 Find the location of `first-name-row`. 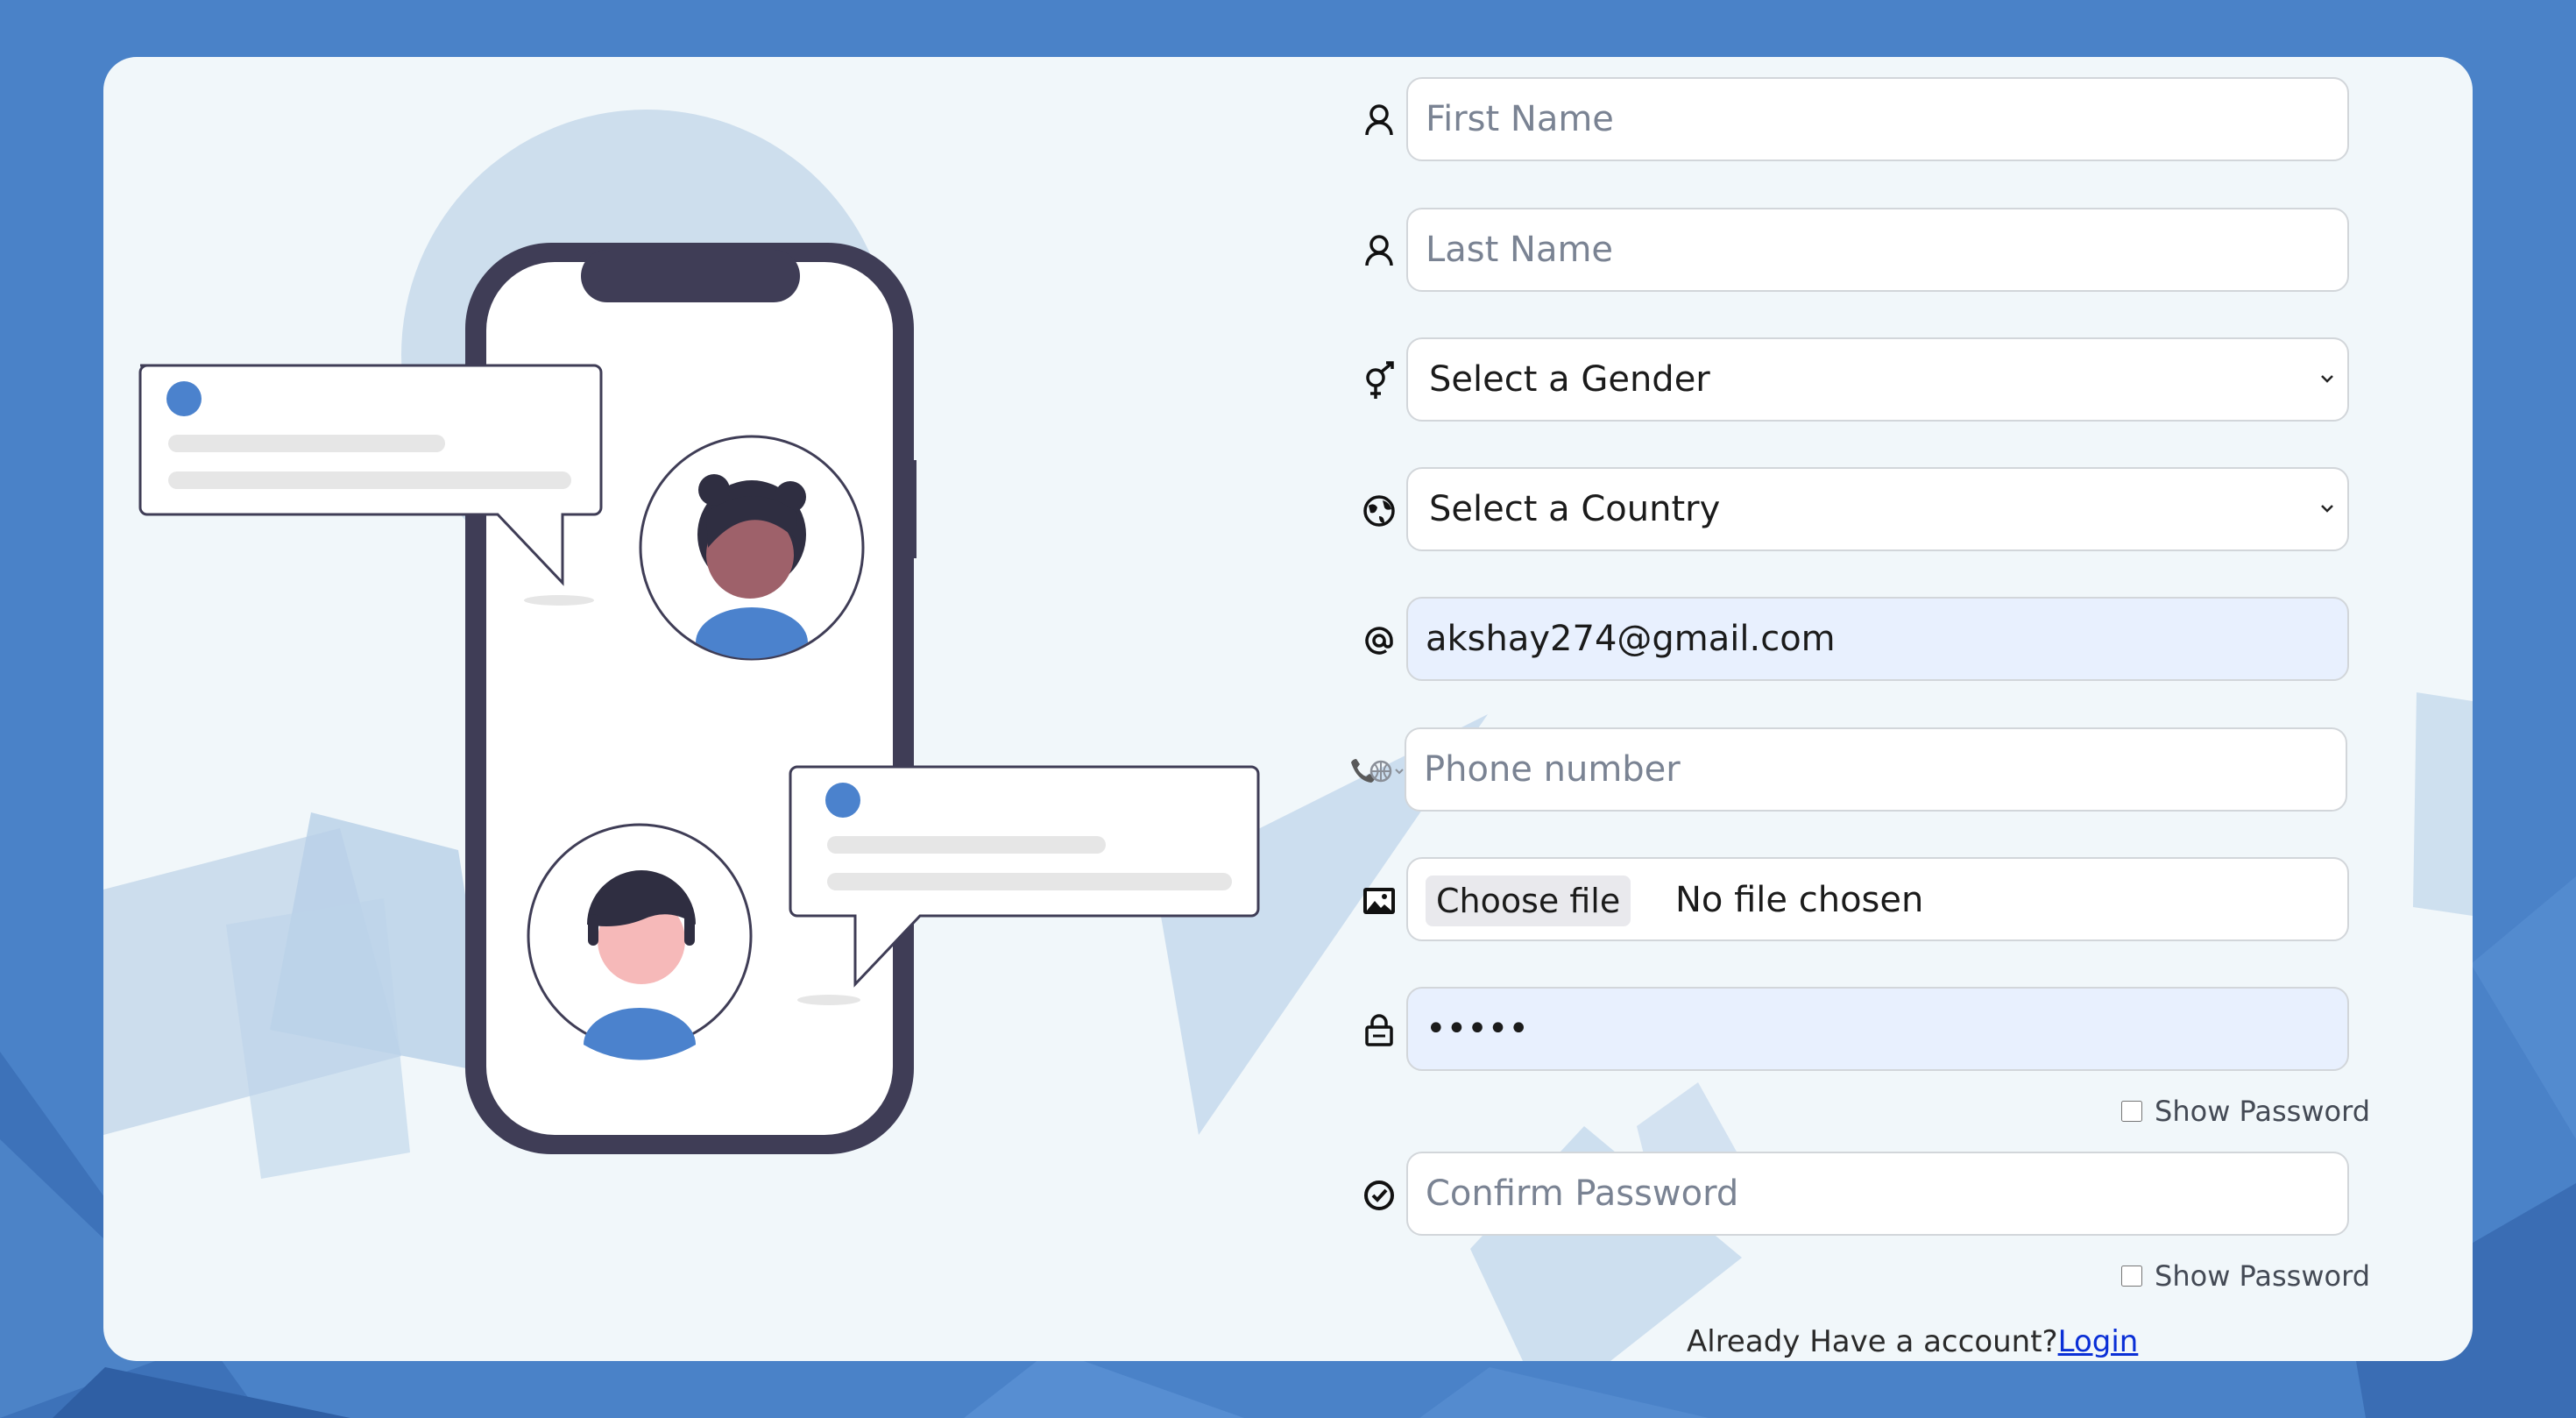

first-name-row is located at coordinates (1914, 121).